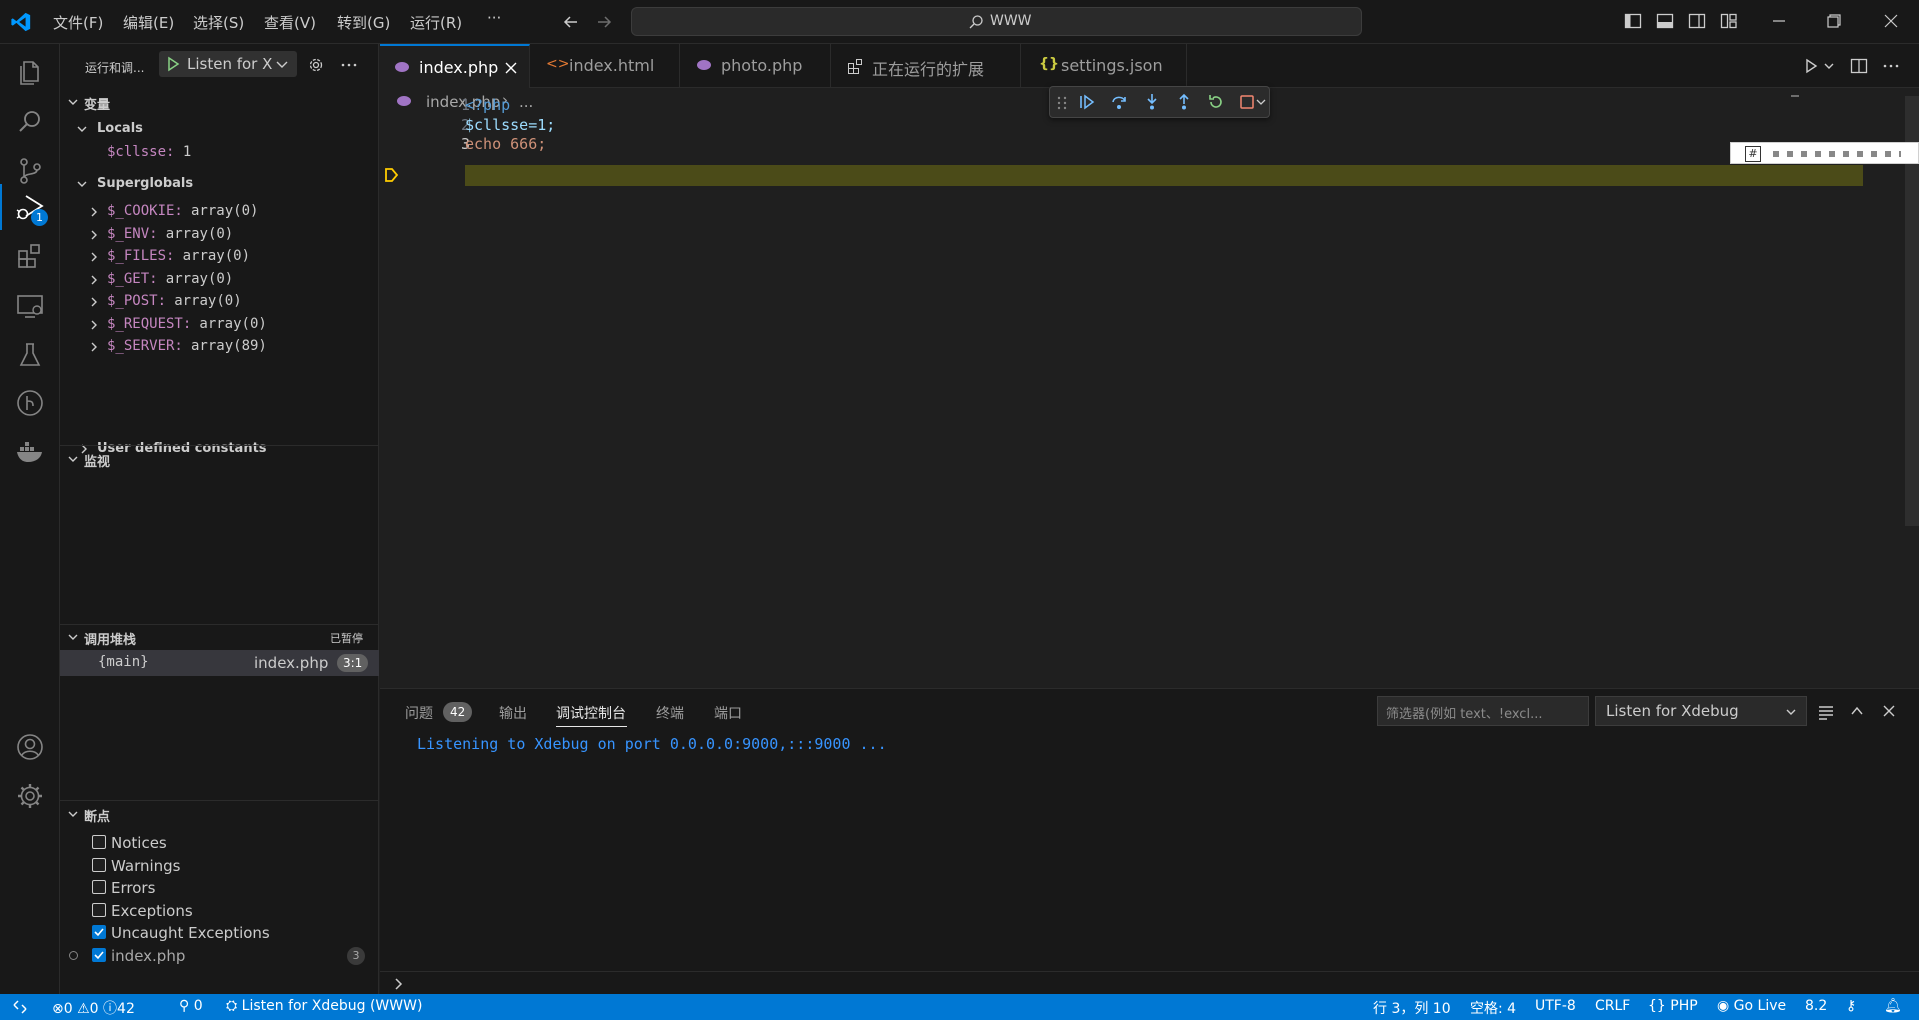  Describe the element at coordinates (219, 129) in the screenshot. I see `locals-scope: Locals` at that location.